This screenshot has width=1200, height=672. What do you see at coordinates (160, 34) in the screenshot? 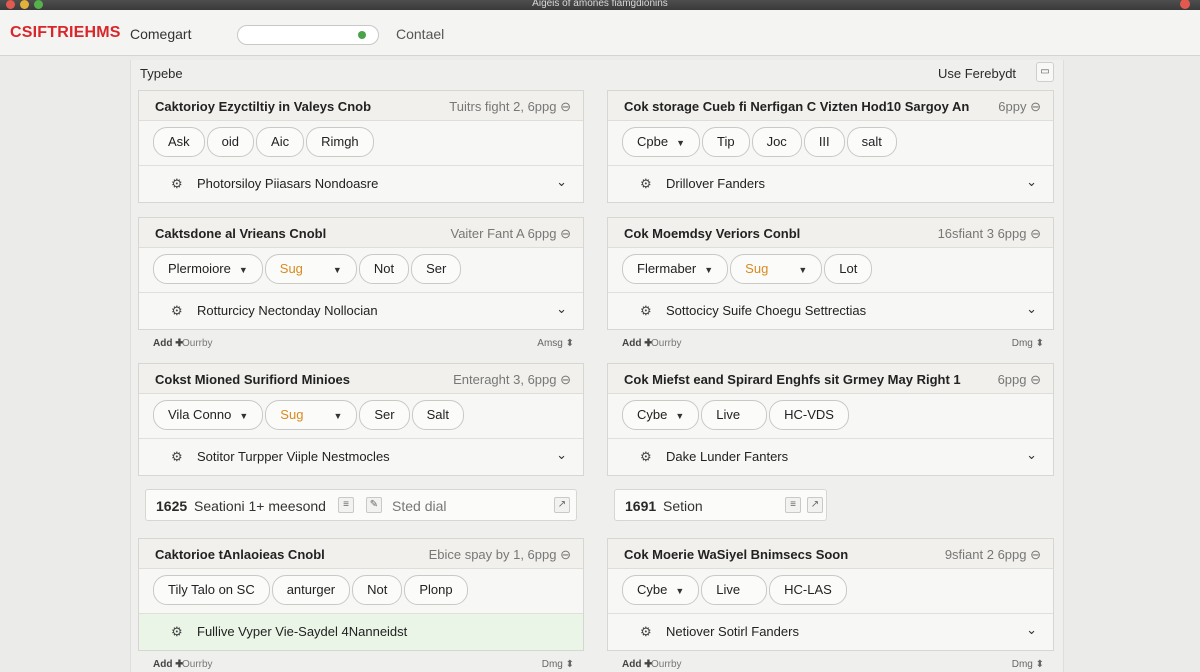
I see `nav-item: Comegart` at bounding box center [160, 34].